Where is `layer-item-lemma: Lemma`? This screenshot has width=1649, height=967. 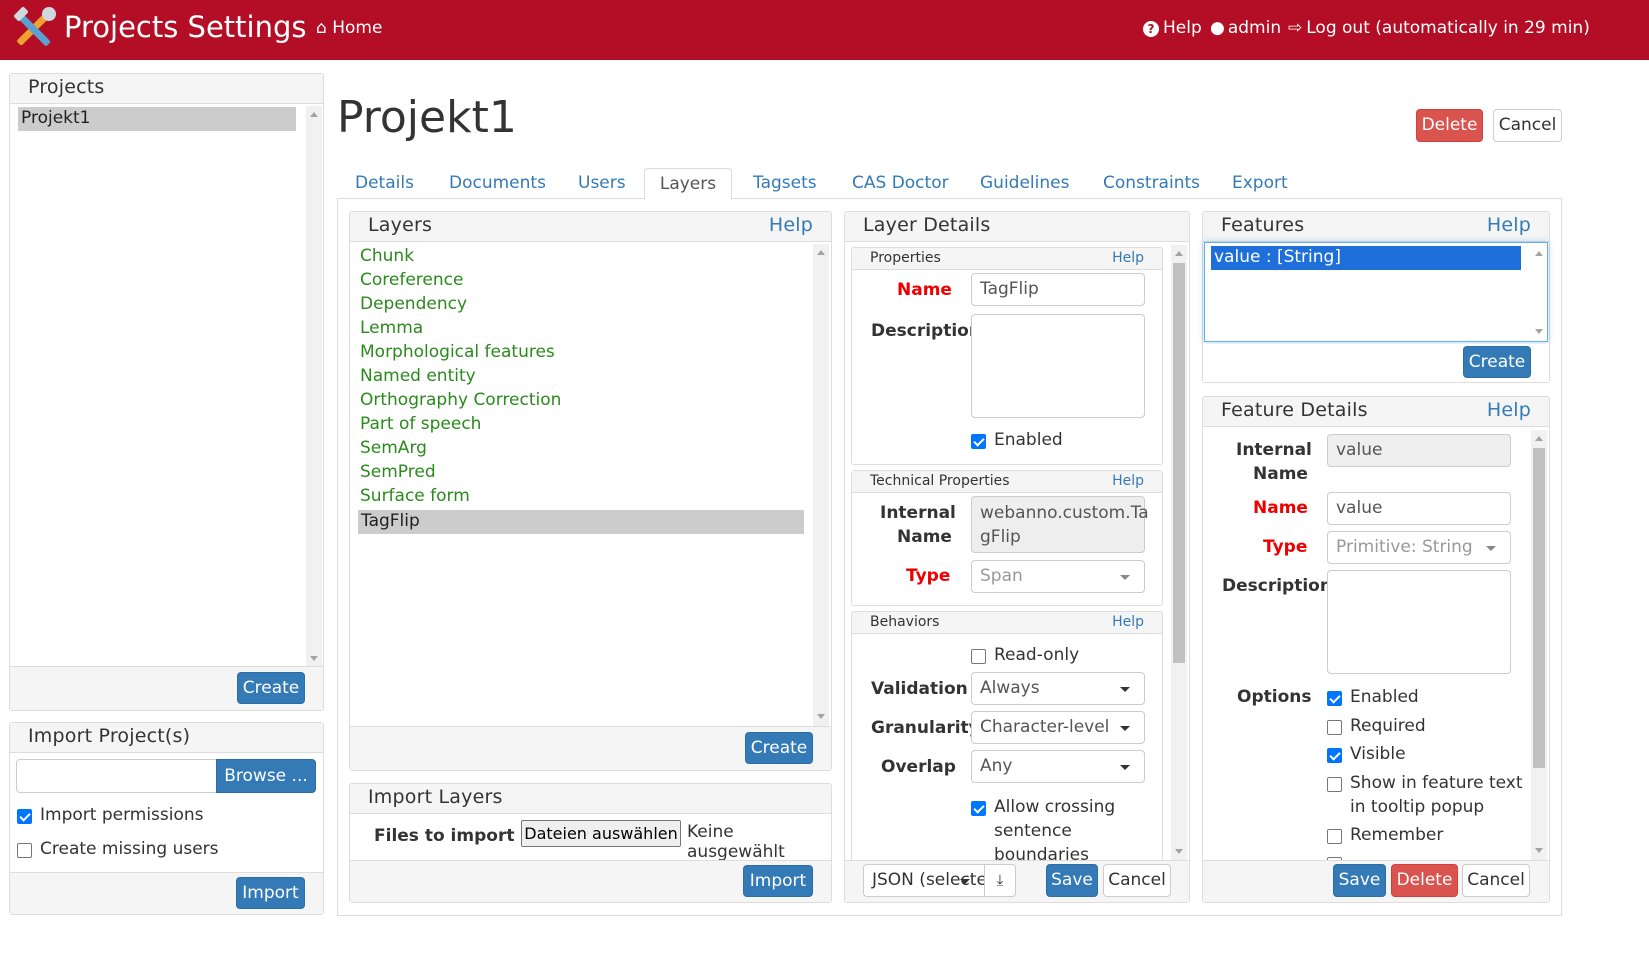 layer-item-lemma: Lemma is located at coordinates (391, 328).